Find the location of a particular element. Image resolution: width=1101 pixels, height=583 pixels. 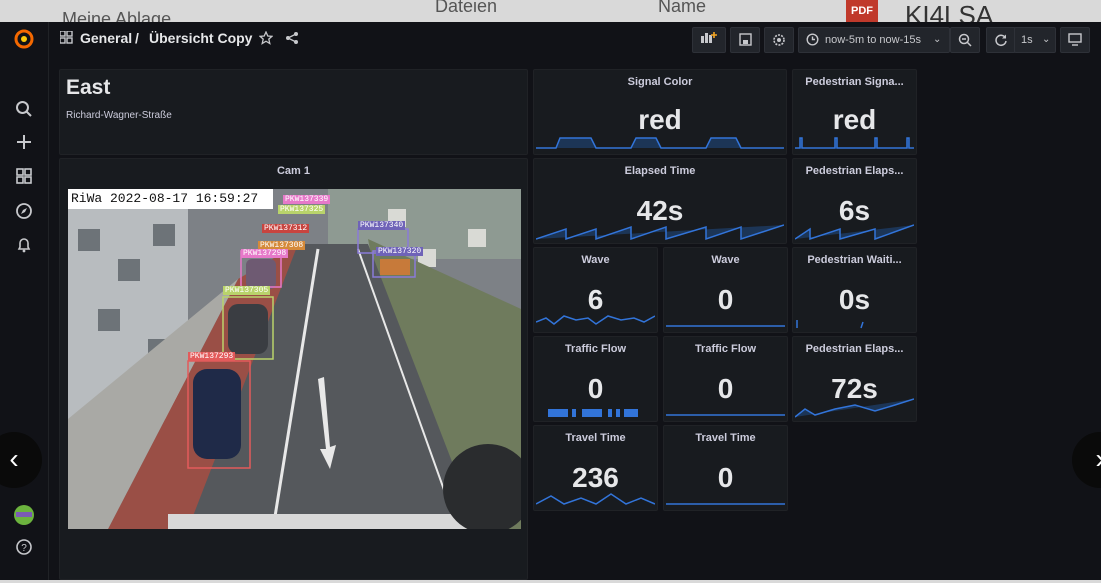

alerting-bell-icon is located at coordinates (24, 248).